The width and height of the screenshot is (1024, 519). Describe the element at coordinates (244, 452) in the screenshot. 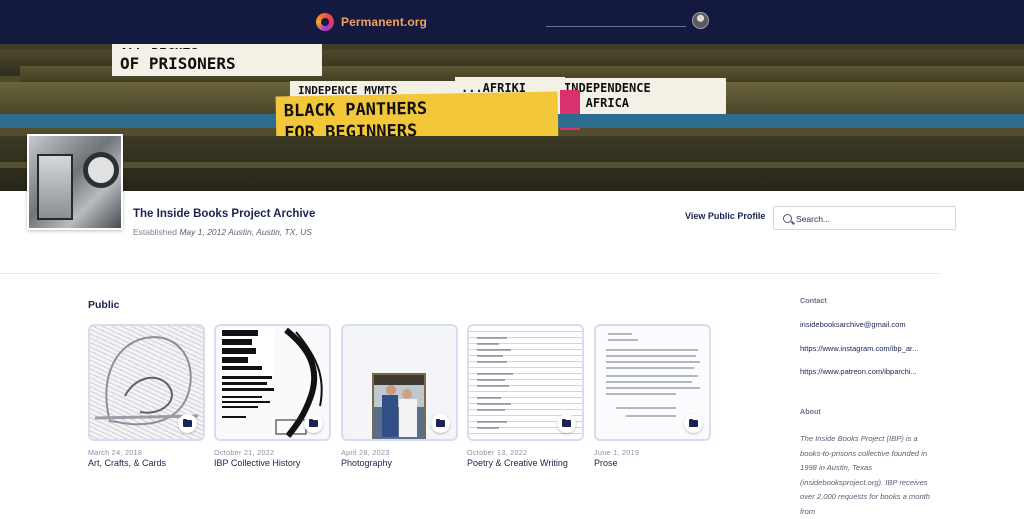

I see `card-date: October 21, 2022` at that location.